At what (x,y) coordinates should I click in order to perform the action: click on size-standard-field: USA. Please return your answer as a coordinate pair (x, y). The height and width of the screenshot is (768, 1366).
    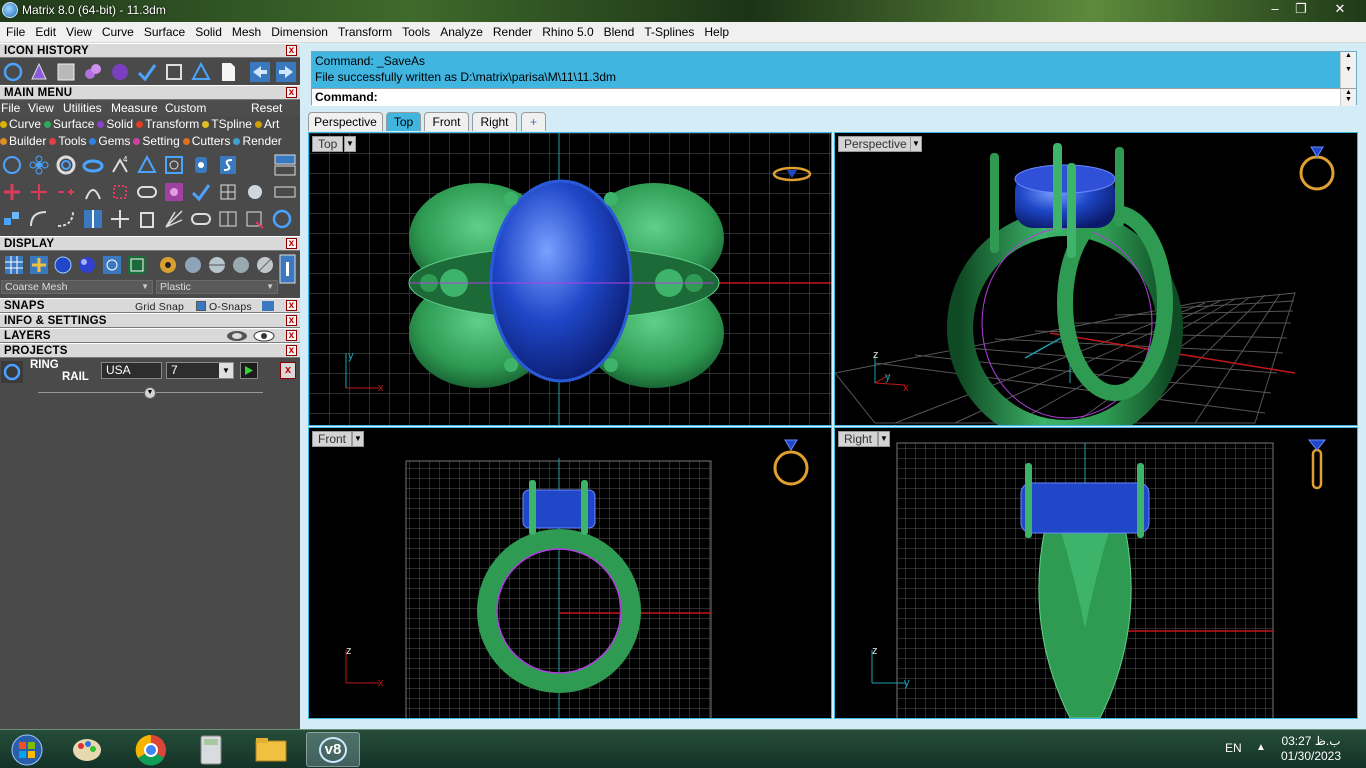
    Looking at the image, I should click on (131, 370).